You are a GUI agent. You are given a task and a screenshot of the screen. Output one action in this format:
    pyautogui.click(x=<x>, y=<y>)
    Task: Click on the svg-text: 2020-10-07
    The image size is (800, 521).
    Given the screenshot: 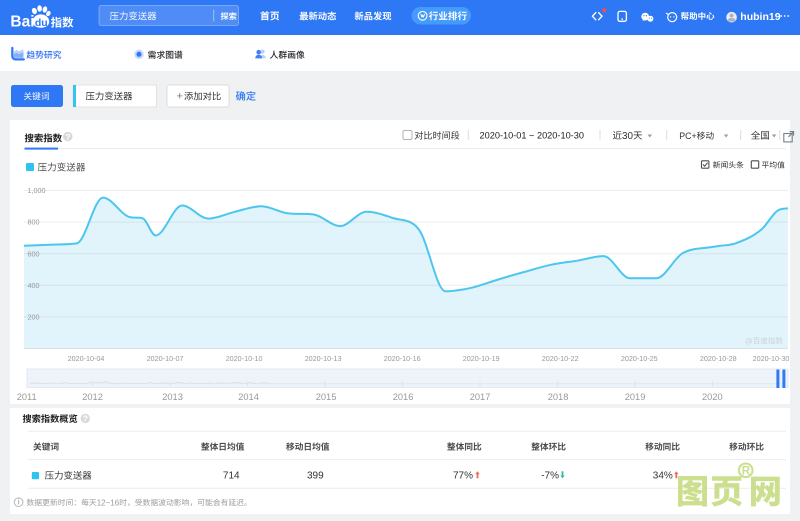 What is the action you would take?
    pyautogui.click(x=165, y=358)
    